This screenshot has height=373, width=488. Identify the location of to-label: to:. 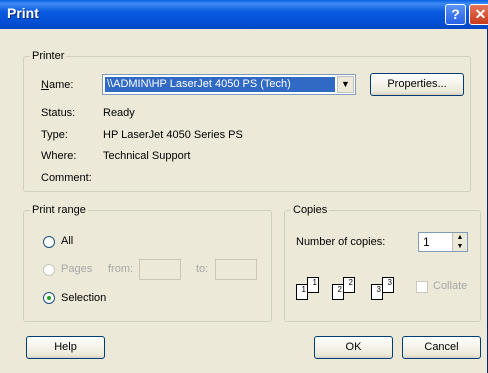
(202, 269).